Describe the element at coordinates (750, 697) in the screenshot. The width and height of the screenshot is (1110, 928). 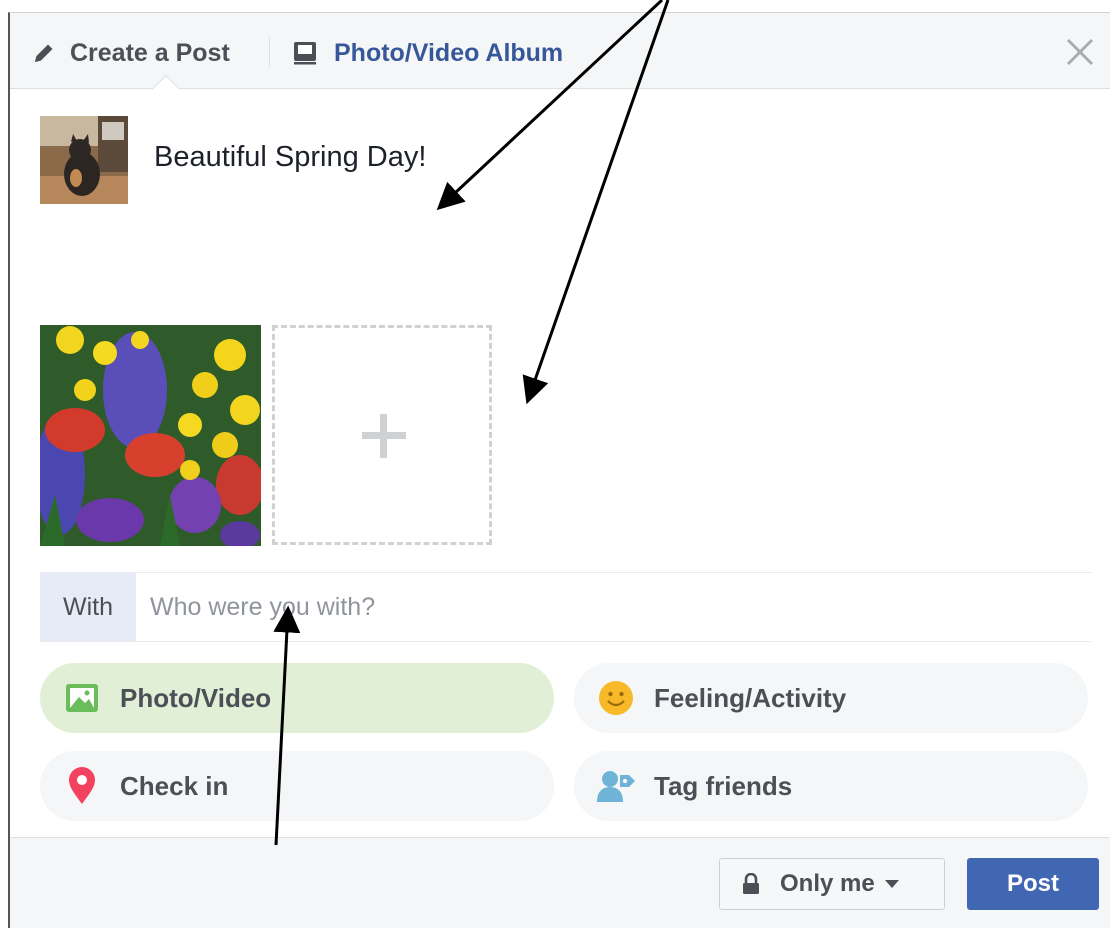
I see `feeling-activity-option-label: Feeling/Activity` at that location.